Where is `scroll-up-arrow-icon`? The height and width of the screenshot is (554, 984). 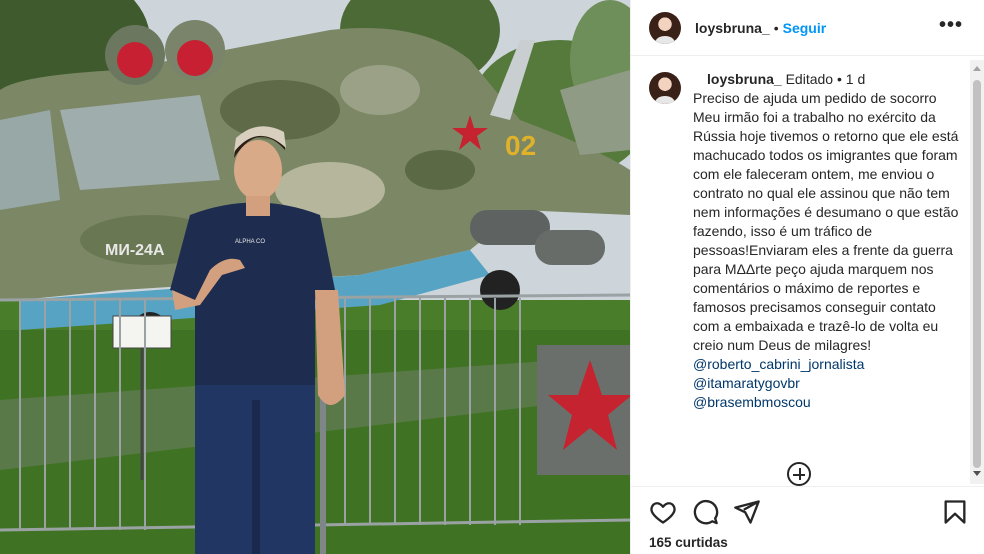 scroll-up-arrow-icon is located at coordinates (977, 68).